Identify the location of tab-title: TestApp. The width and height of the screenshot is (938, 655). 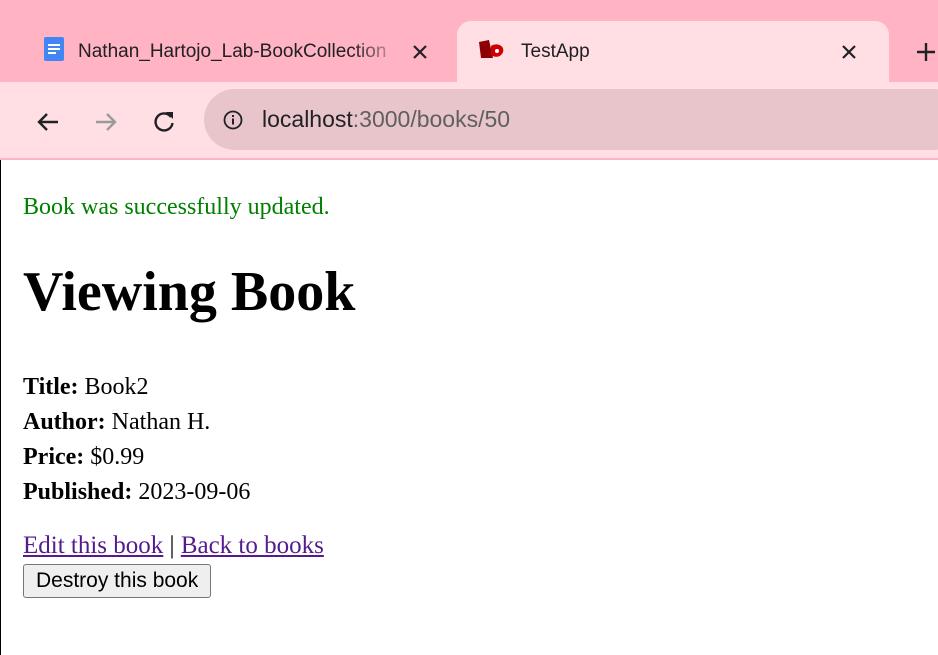
(555, 51).